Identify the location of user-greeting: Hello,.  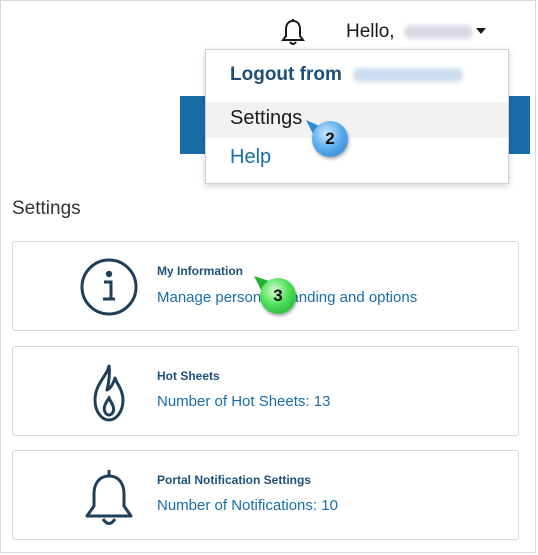
(409, 32).